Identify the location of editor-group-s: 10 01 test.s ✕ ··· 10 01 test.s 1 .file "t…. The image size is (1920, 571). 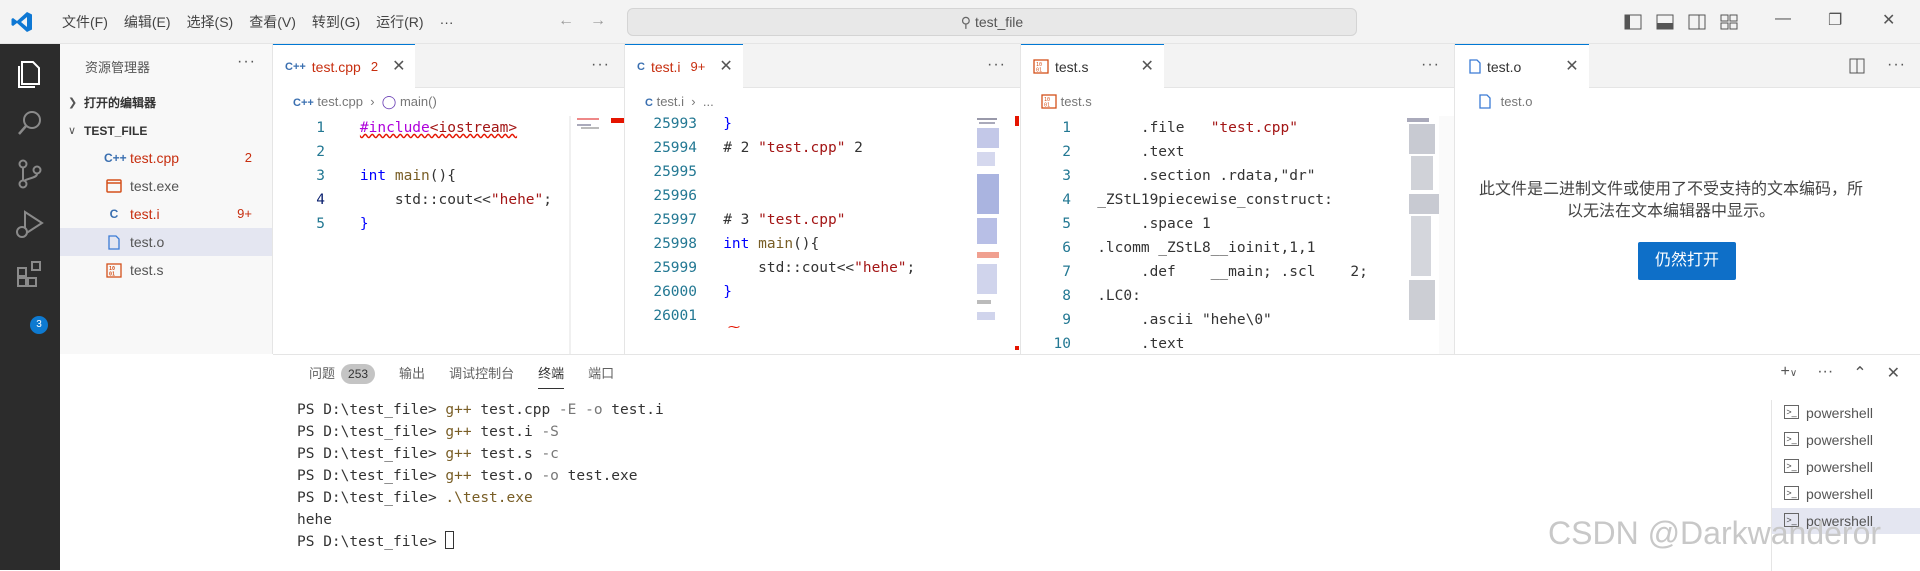
(1238, 199).